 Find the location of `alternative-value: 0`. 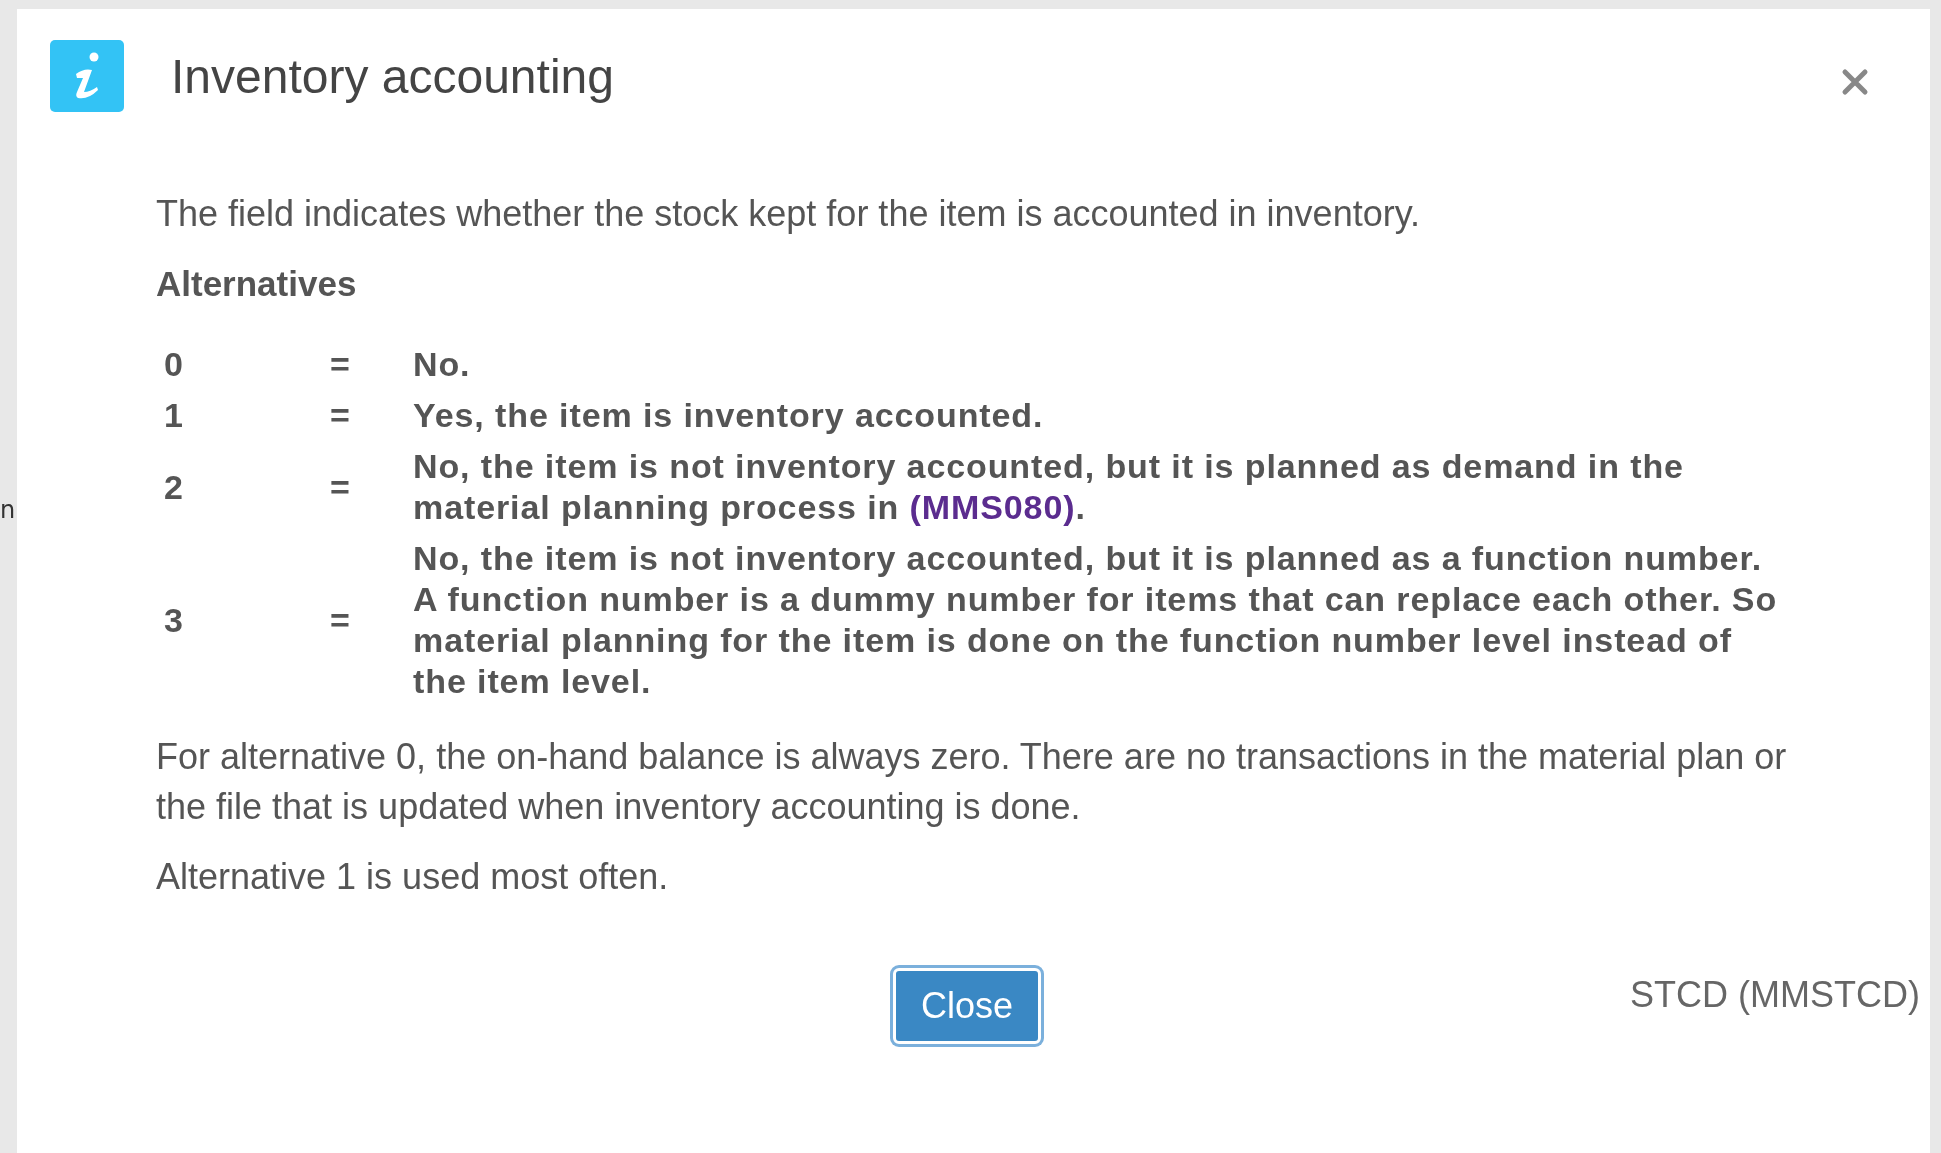

alternative-value: 0 is located at coordinates (174, 364).